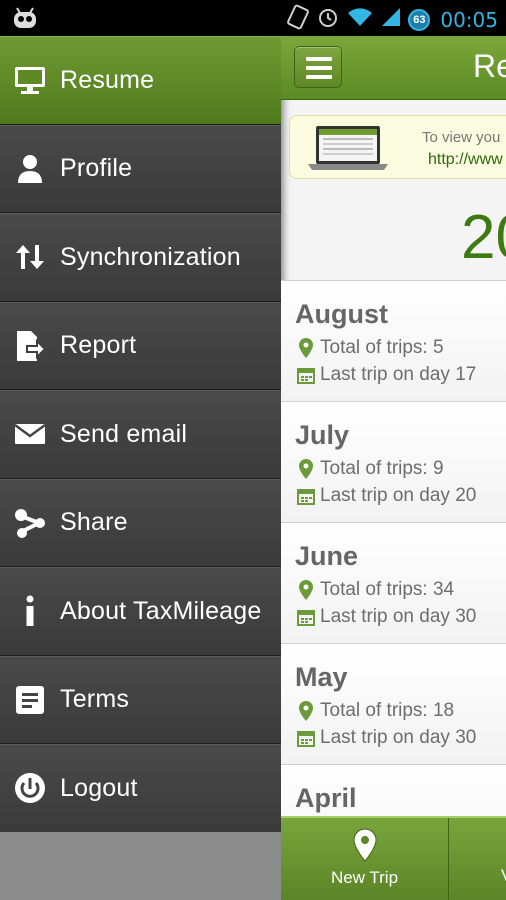 This screenshot has width=506, height=900. Describe the element at coordinates (321, 677) in the screenshot. I see `month-name: May` at that location.